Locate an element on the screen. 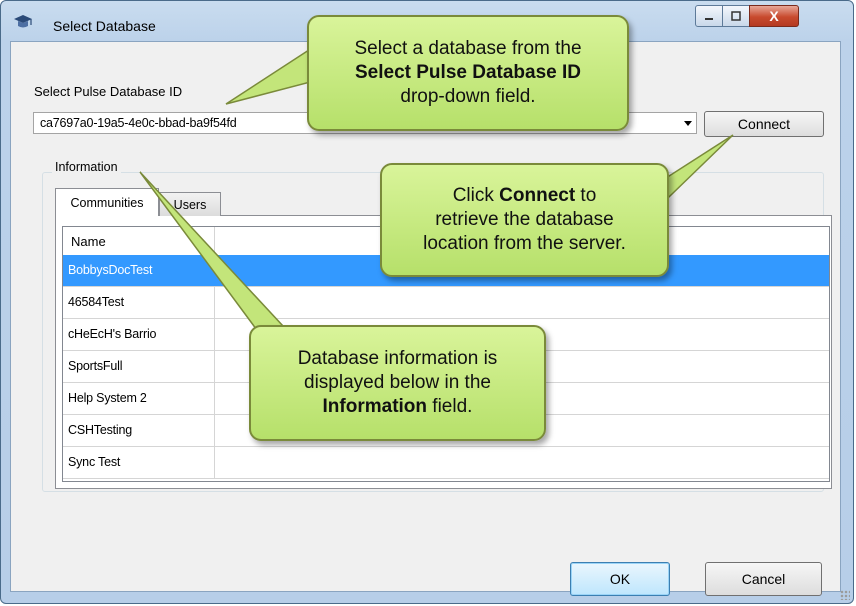 Image resolution: width=856 pixels, height=606 pixels. maximize-button is located at coordinates (736, 16).